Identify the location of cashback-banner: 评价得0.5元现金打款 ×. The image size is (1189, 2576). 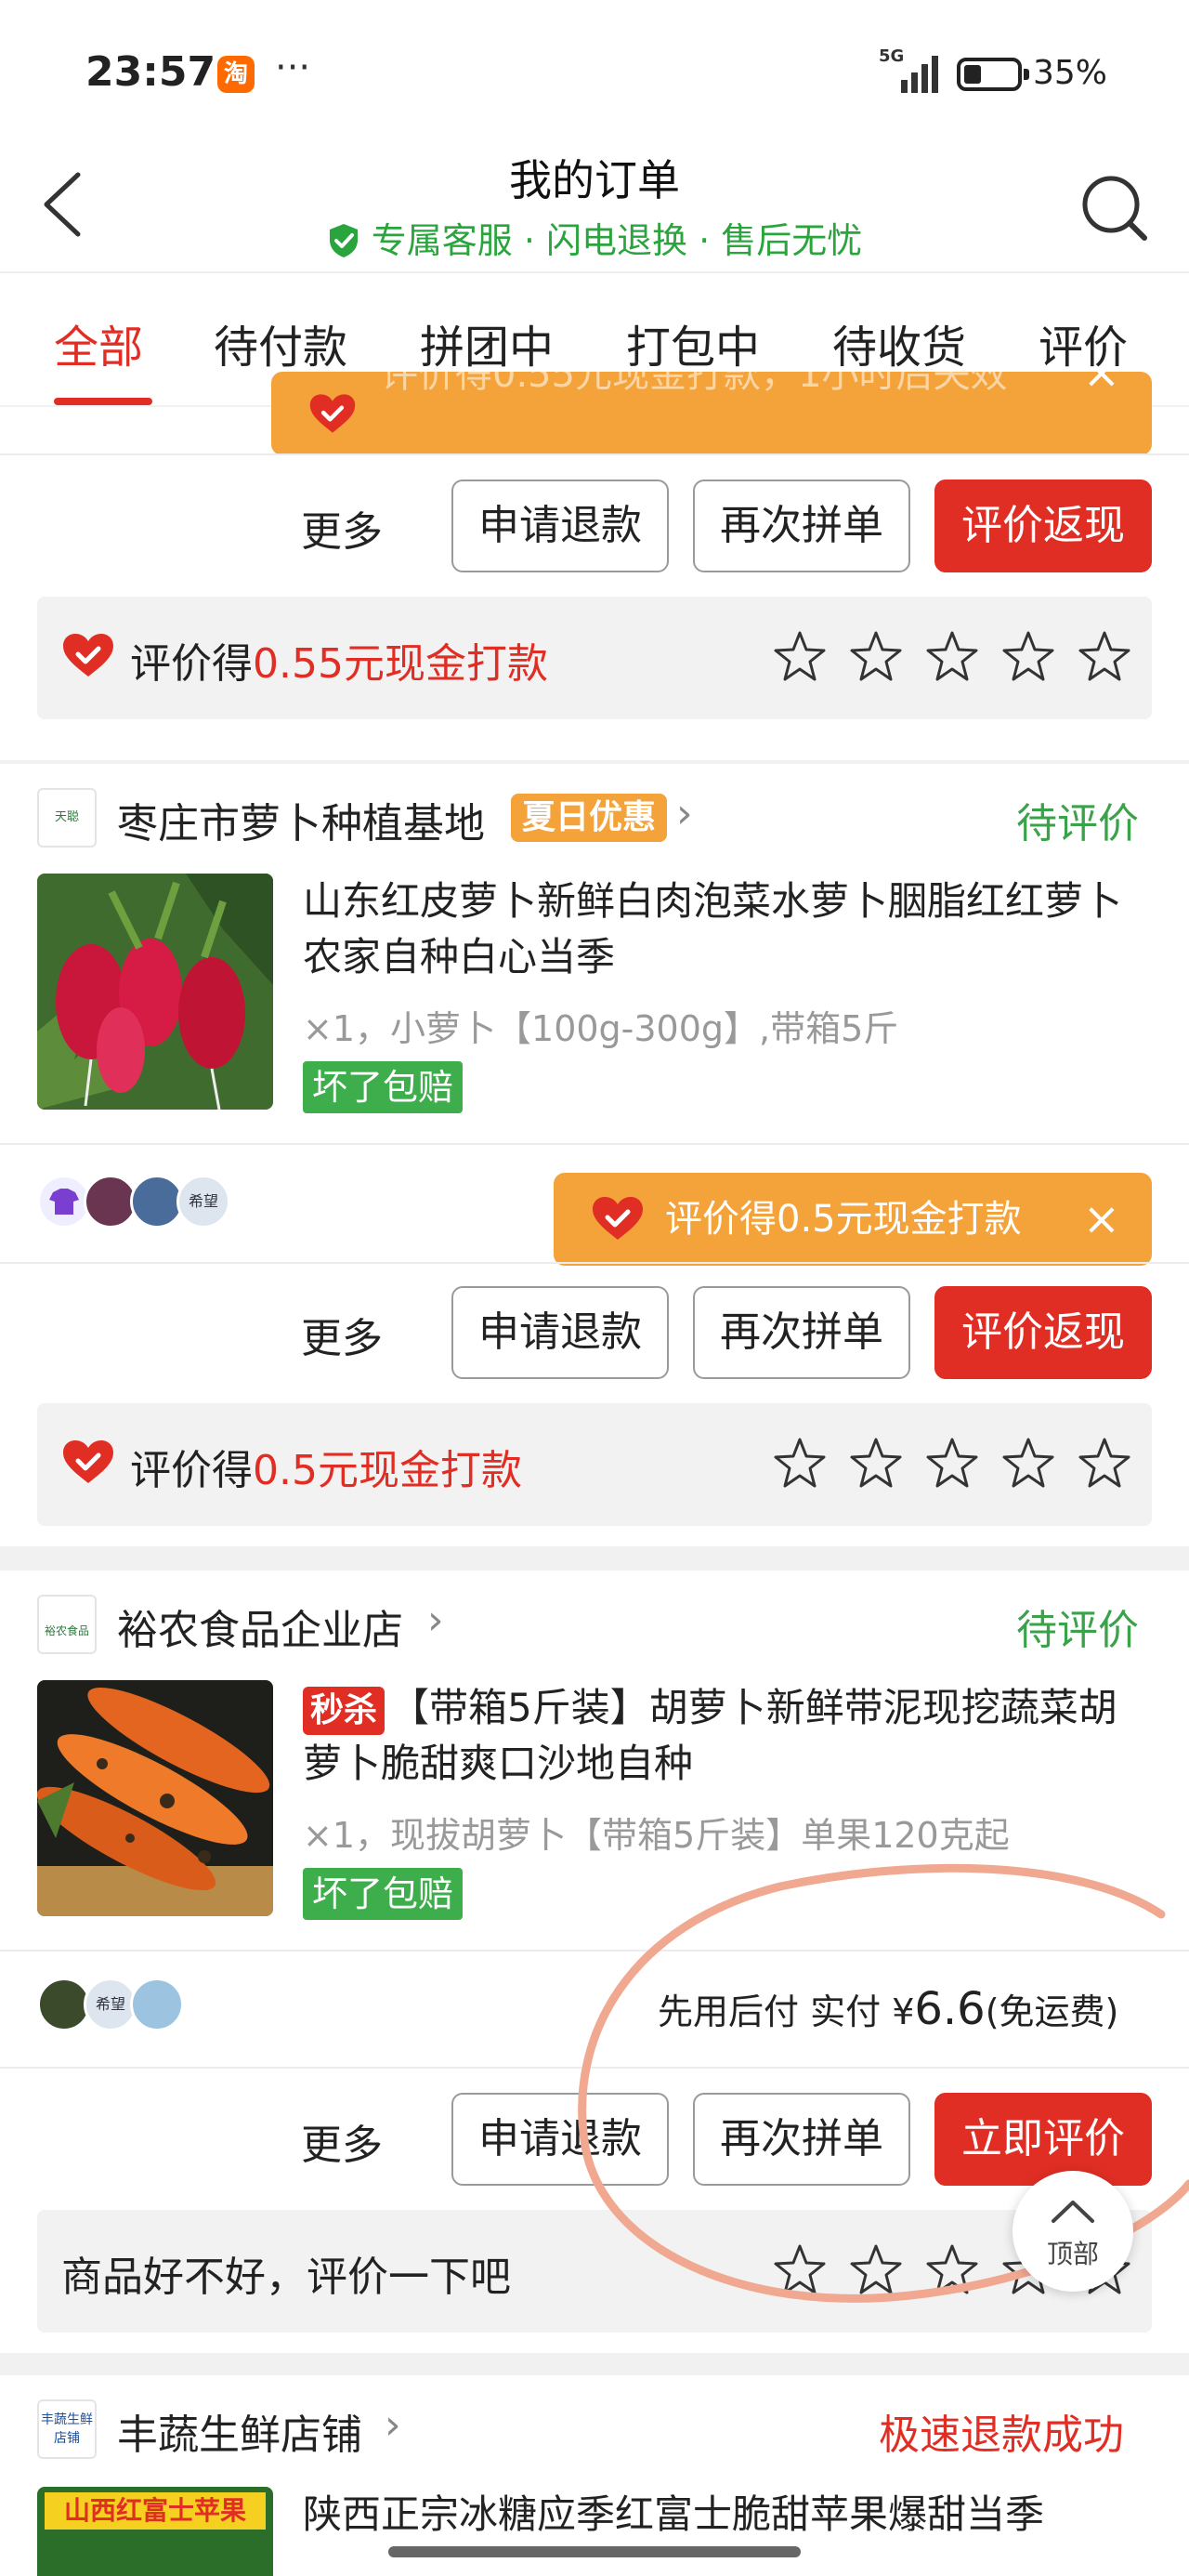
(853, 1219).